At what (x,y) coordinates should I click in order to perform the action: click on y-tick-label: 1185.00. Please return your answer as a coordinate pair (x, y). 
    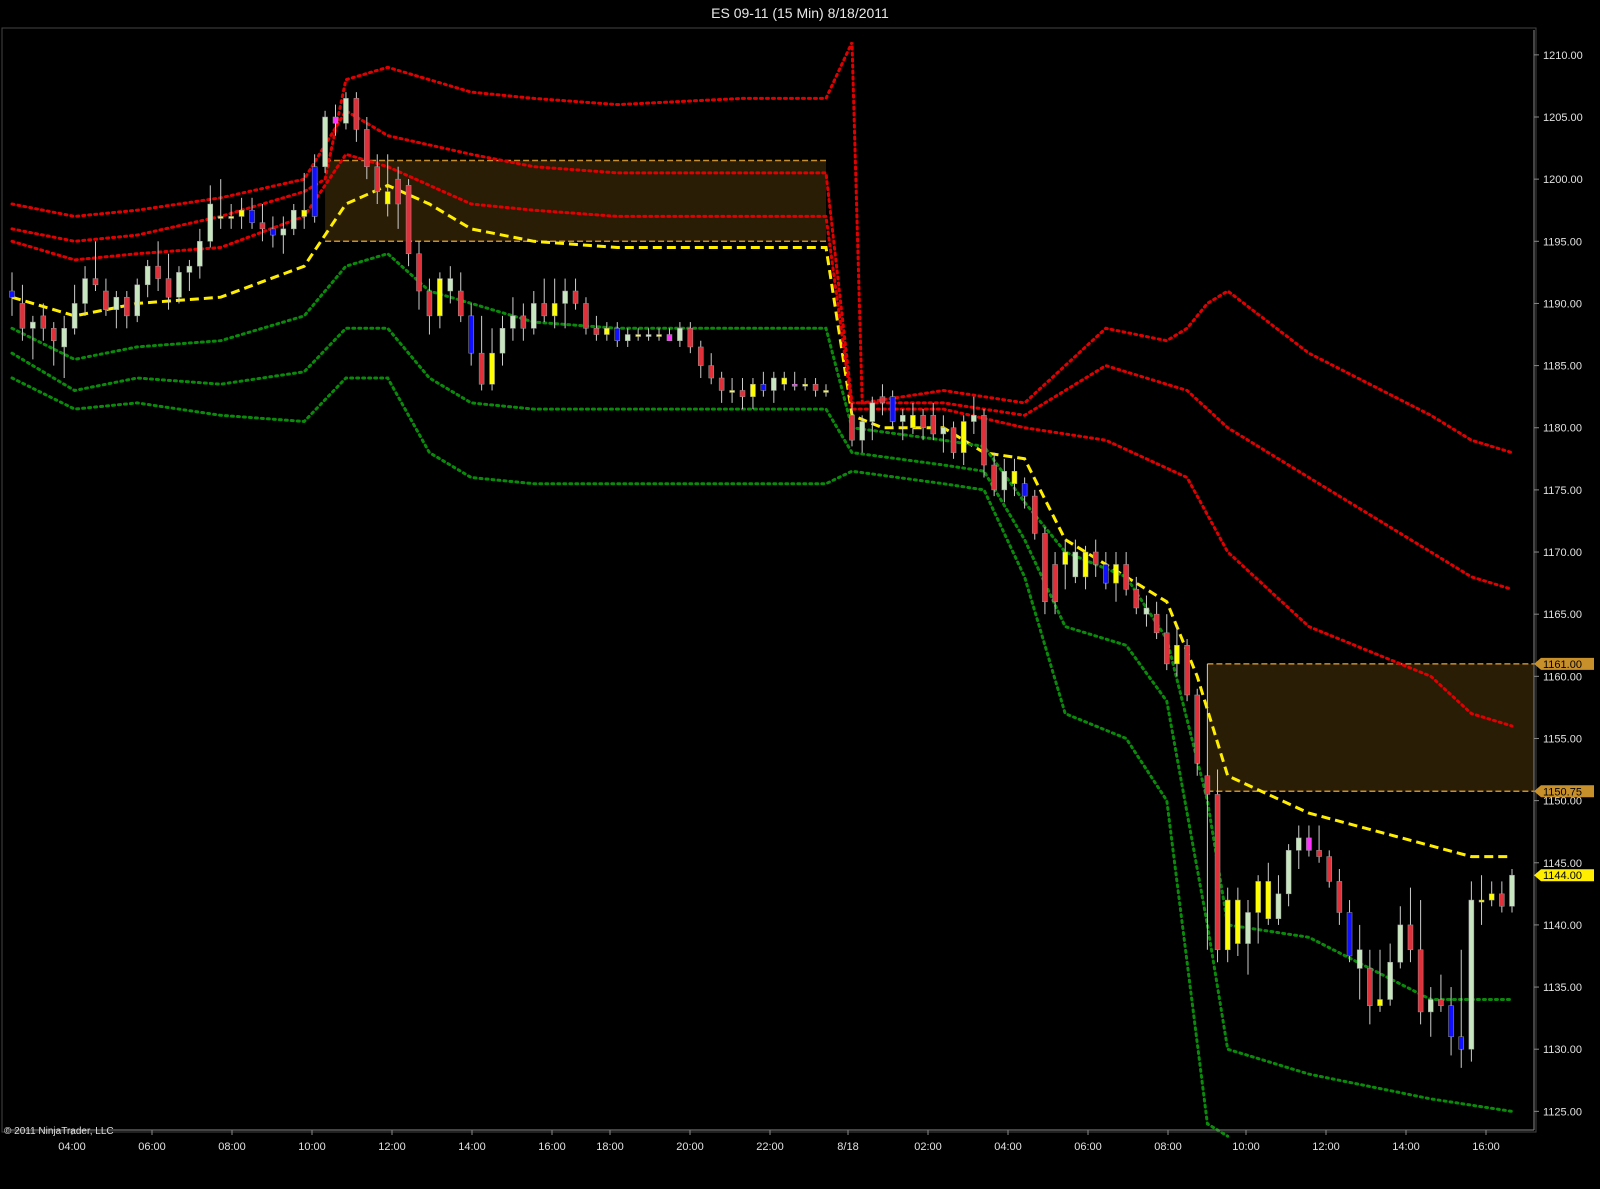
    Looking at the image, I should click on (1562, 367).